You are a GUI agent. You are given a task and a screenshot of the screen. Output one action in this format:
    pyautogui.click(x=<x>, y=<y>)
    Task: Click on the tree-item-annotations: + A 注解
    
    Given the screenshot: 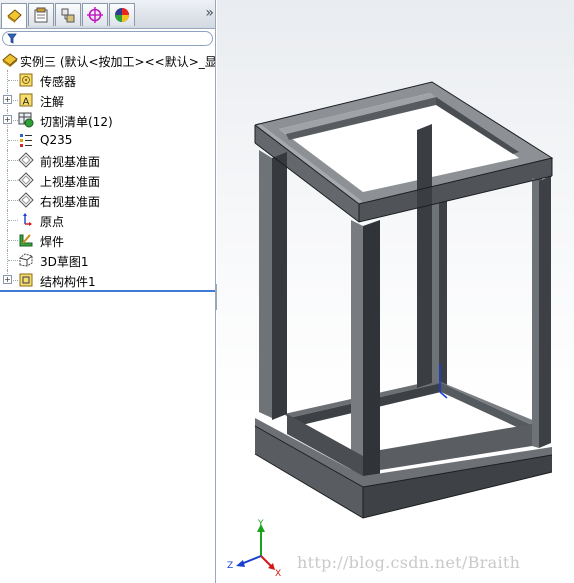 What is the action you would take?
    pyautogui.click(x=107, y=100)
    